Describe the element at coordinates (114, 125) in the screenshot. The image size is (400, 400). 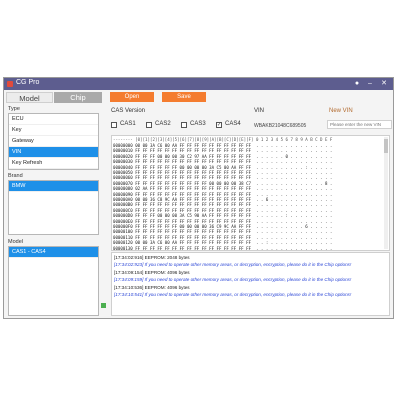
I see `cas1-checkbox` at that location.